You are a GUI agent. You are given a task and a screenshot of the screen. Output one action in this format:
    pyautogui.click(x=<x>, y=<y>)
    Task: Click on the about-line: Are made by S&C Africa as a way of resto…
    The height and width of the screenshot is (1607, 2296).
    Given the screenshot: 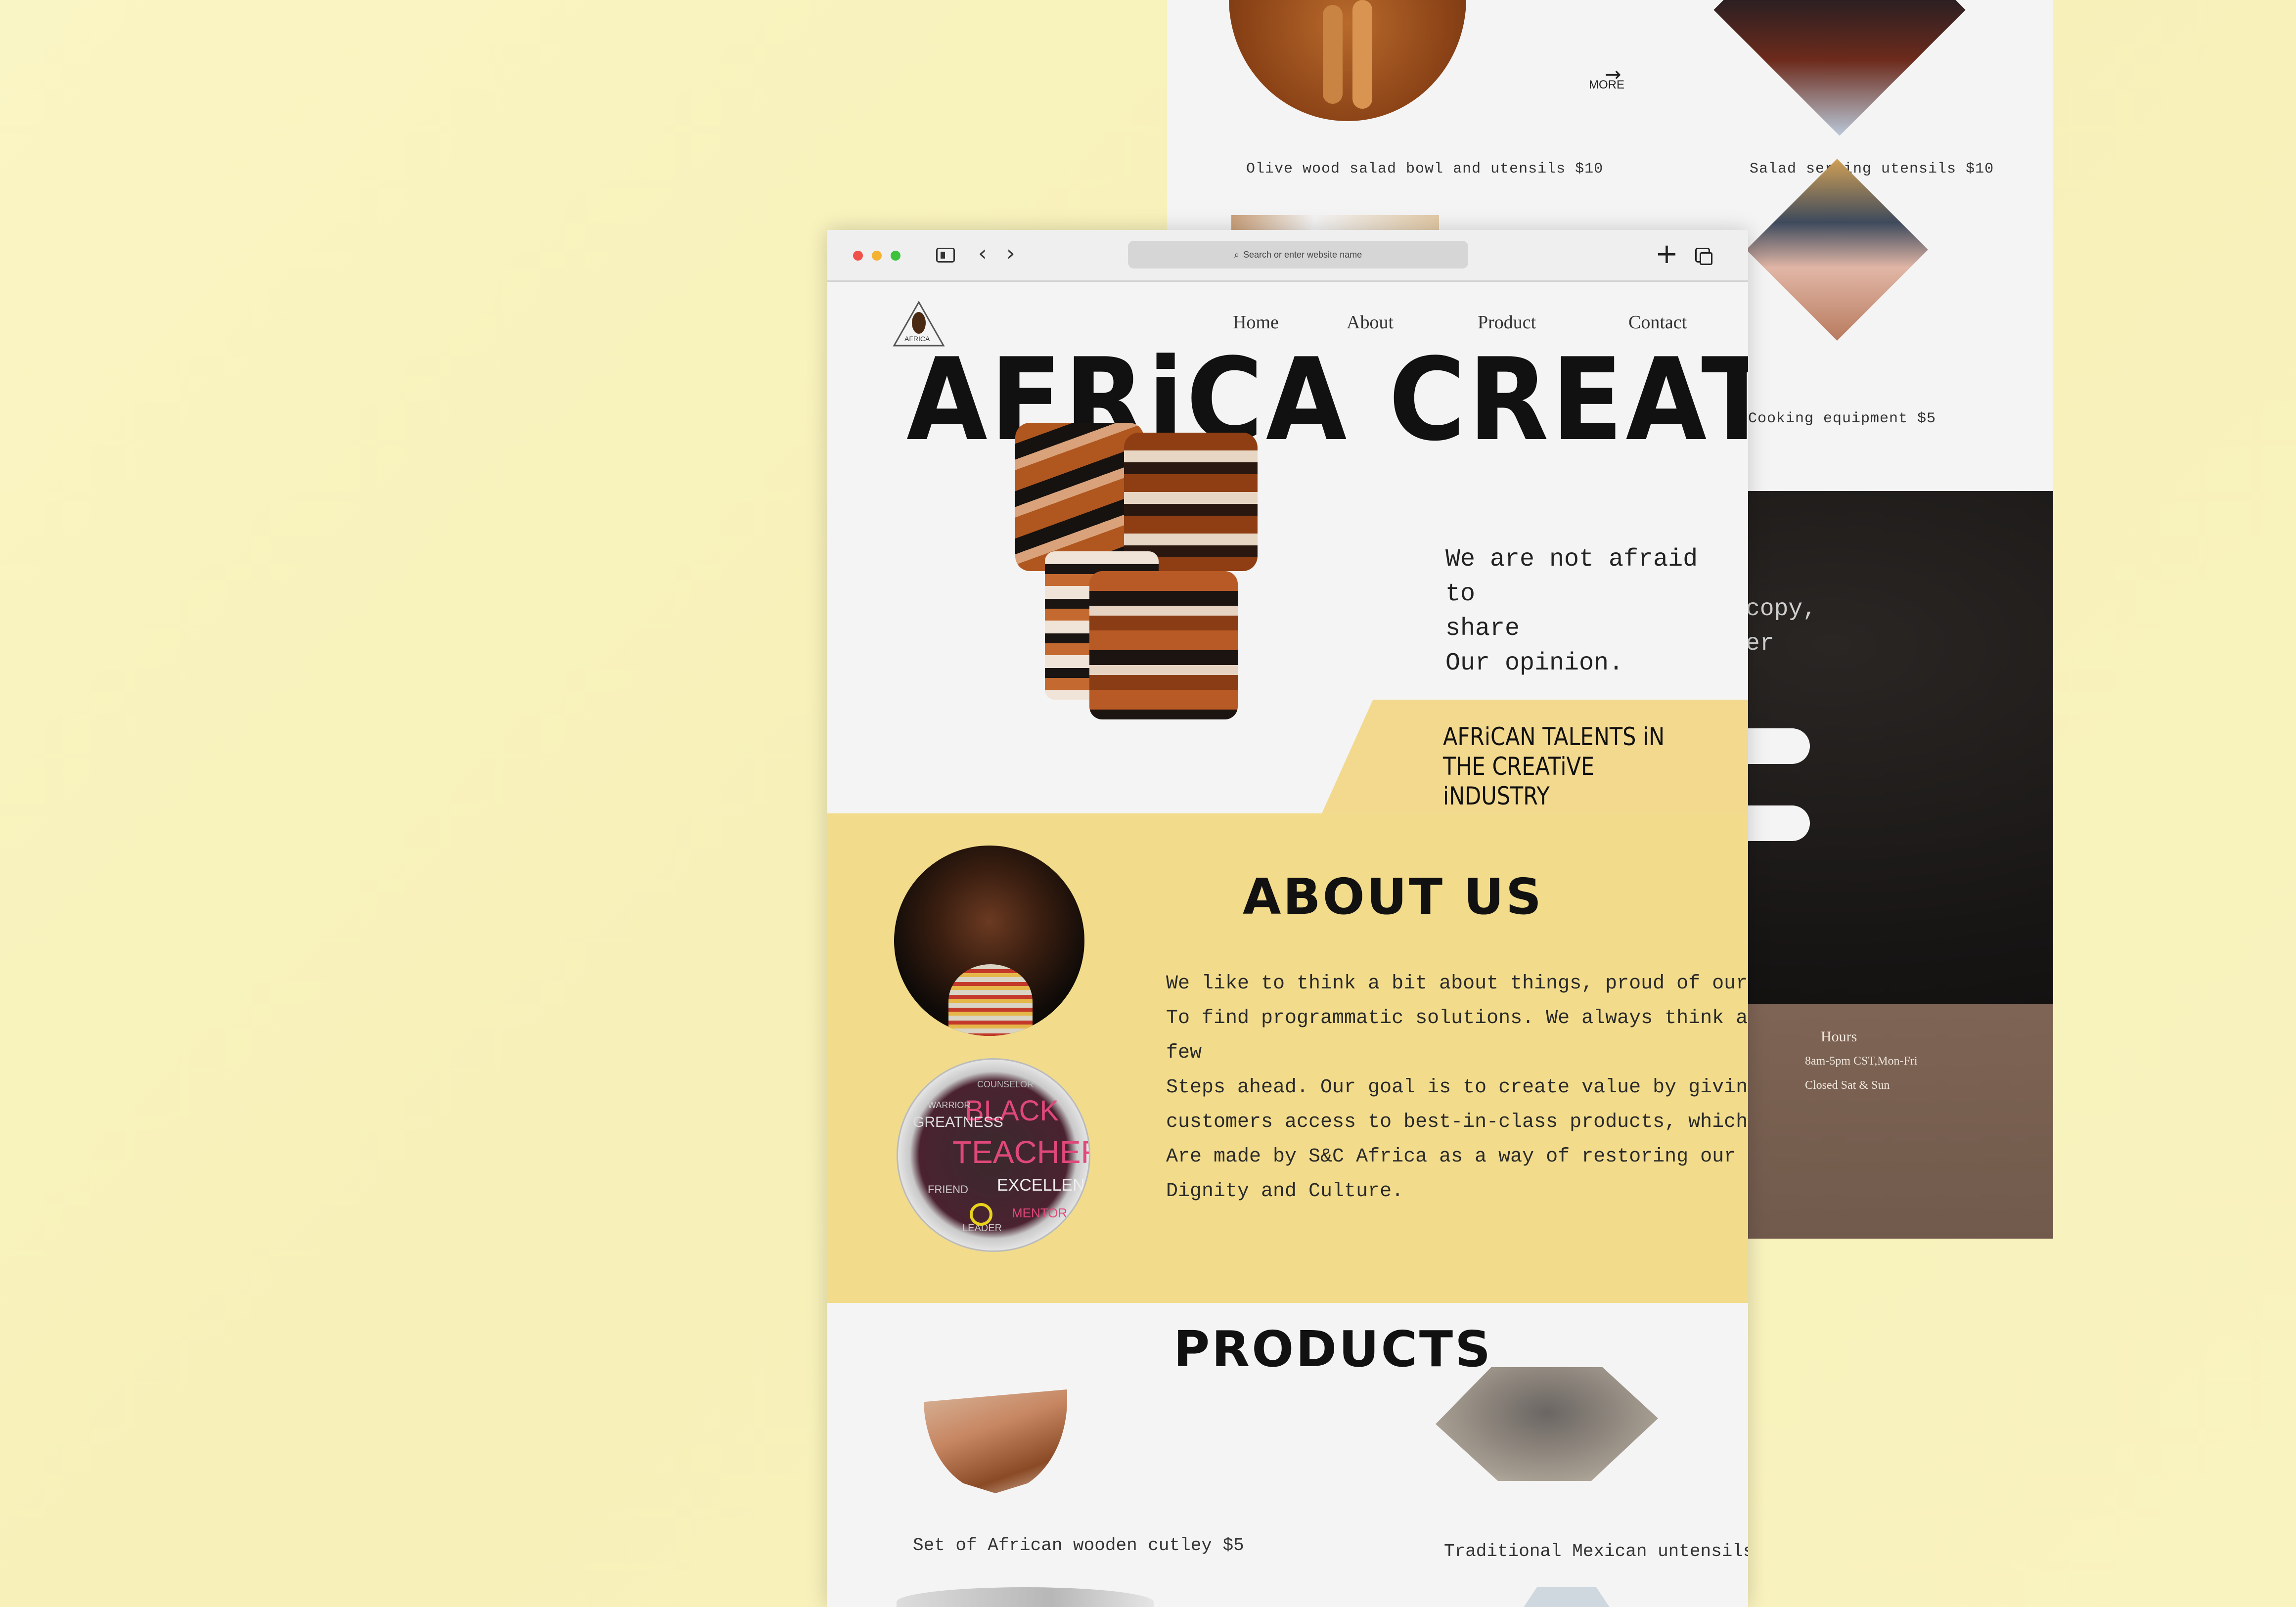 What is the action you would take?
    pyautogui.click(x=1451, y=1157)
    